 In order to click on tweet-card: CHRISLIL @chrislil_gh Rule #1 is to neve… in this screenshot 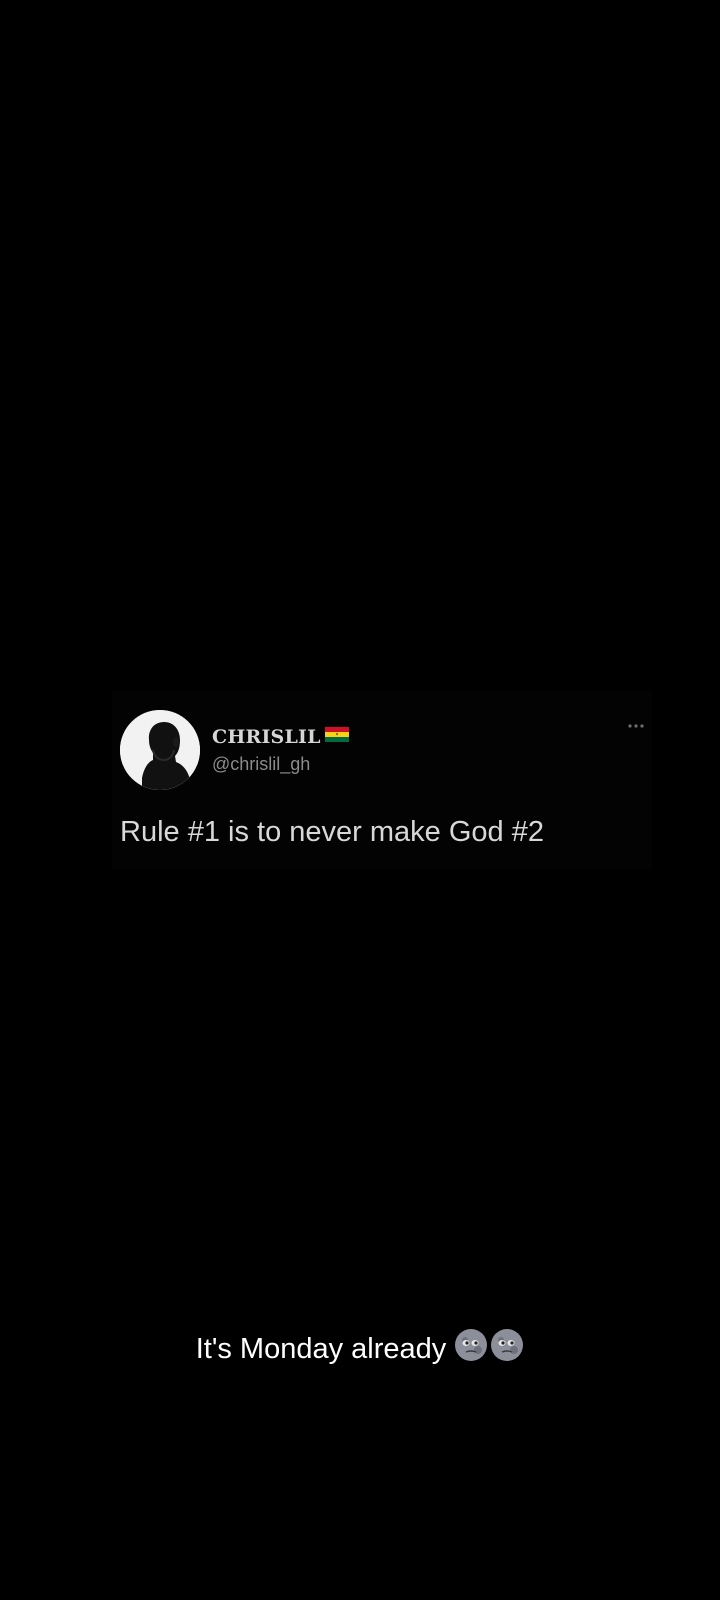, I will do `click(382, 780)`.